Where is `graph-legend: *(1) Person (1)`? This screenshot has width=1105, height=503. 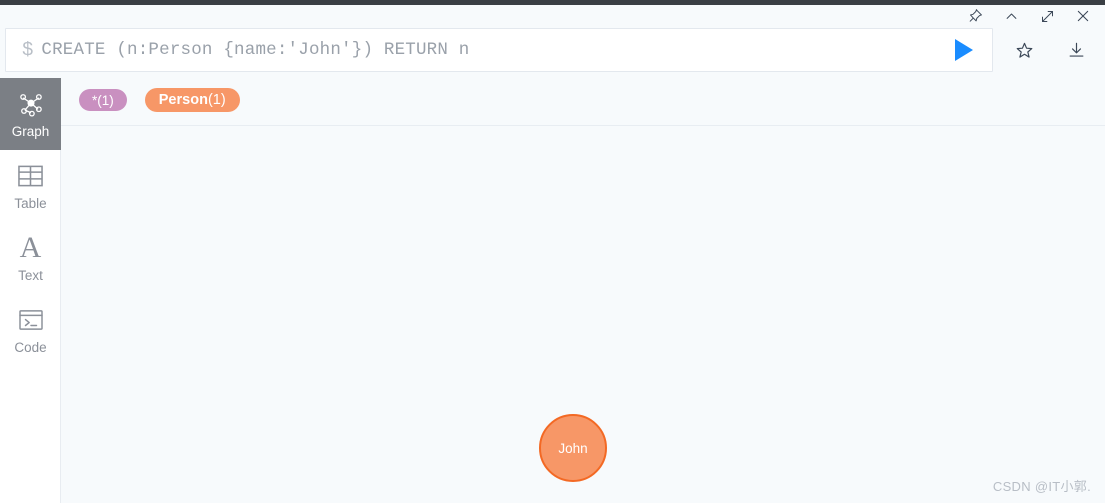
graph-legend: *(1) Person (1) is located at coordinates (159, 100).